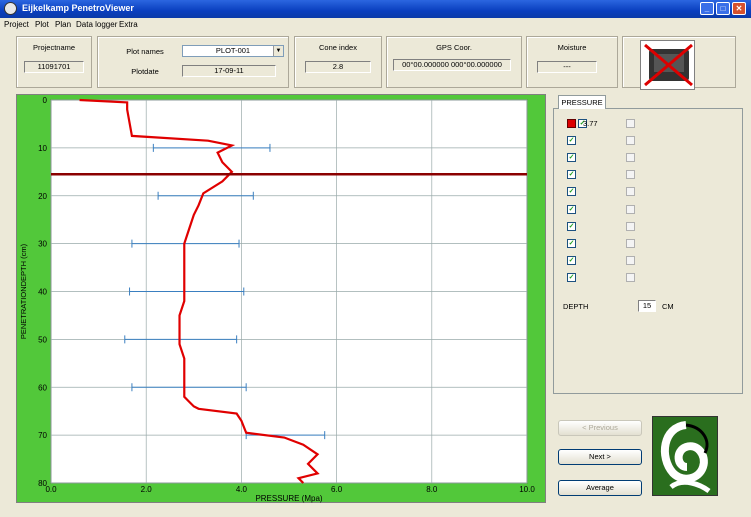 This screenshot has width=751, height=517. I want to click on plot-select-value: PLOT-001, so click(233, 50).